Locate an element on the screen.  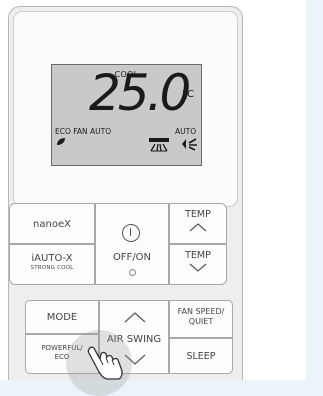
strong-cool-label: STRONG COOL is located at coordinates (52, 268).